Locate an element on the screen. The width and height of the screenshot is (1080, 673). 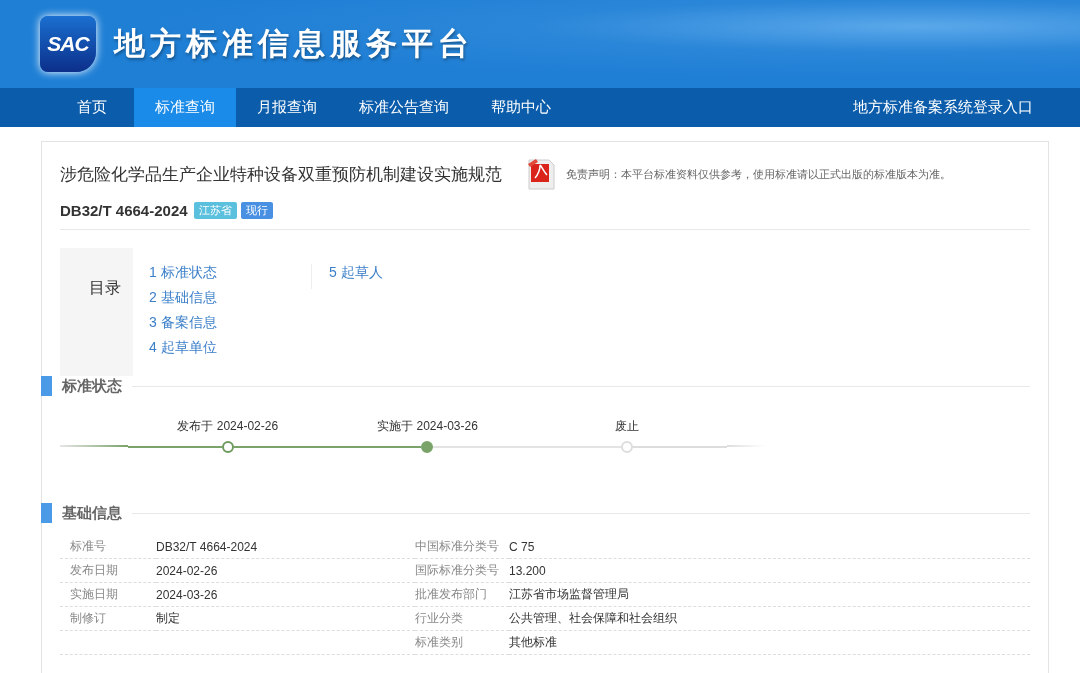
field-value: 公共管理、社会保障和社会组织 is located at coordinates (593, 618).